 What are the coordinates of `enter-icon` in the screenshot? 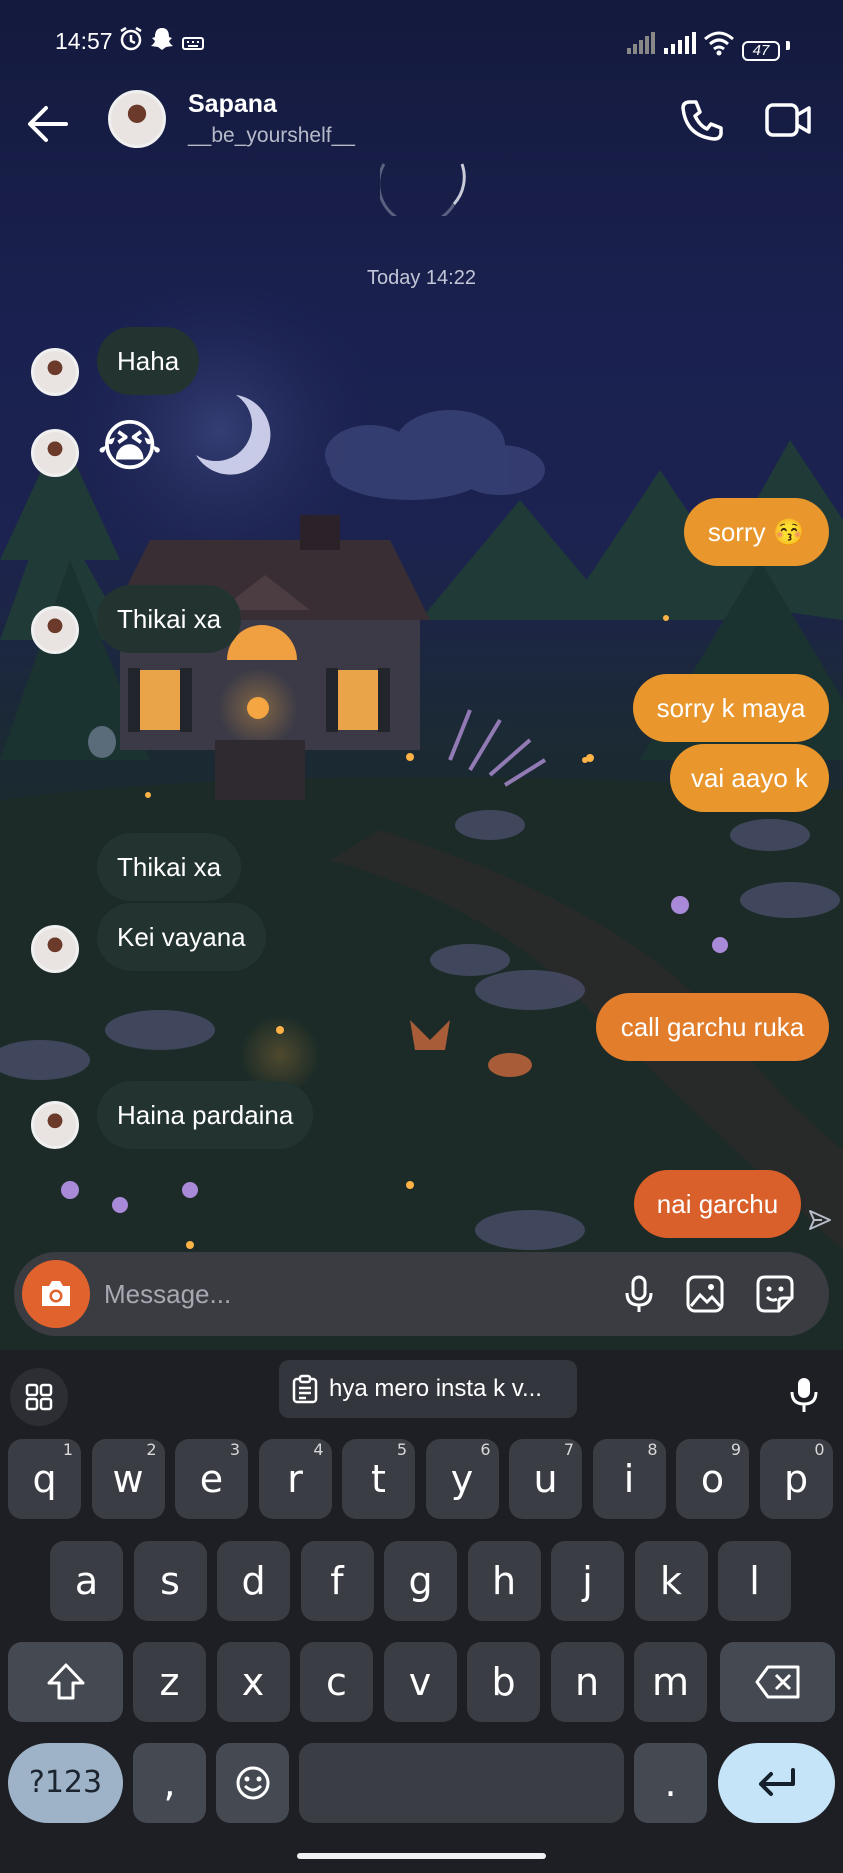 It's located at (776, 1782).